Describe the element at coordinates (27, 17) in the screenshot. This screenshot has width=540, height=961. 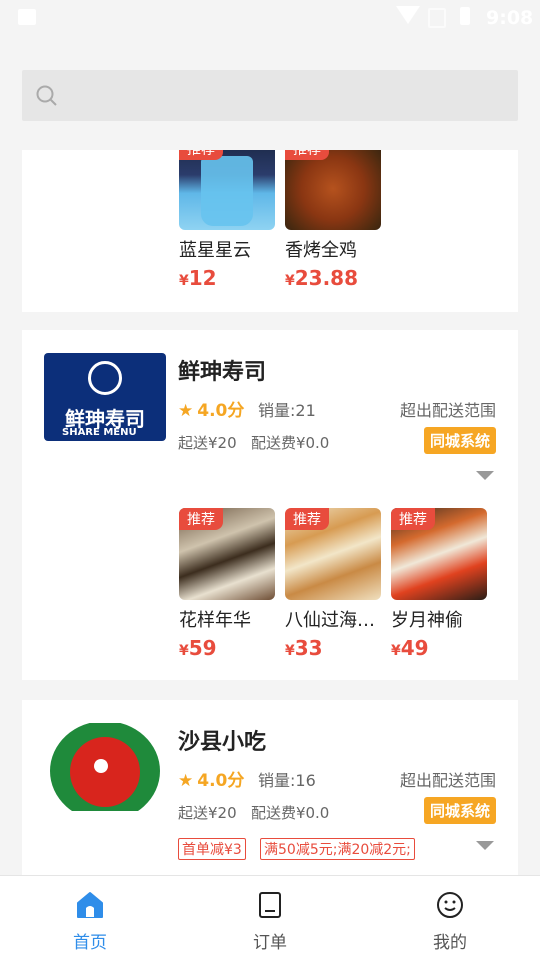
I see `gallery-icon` at that location.